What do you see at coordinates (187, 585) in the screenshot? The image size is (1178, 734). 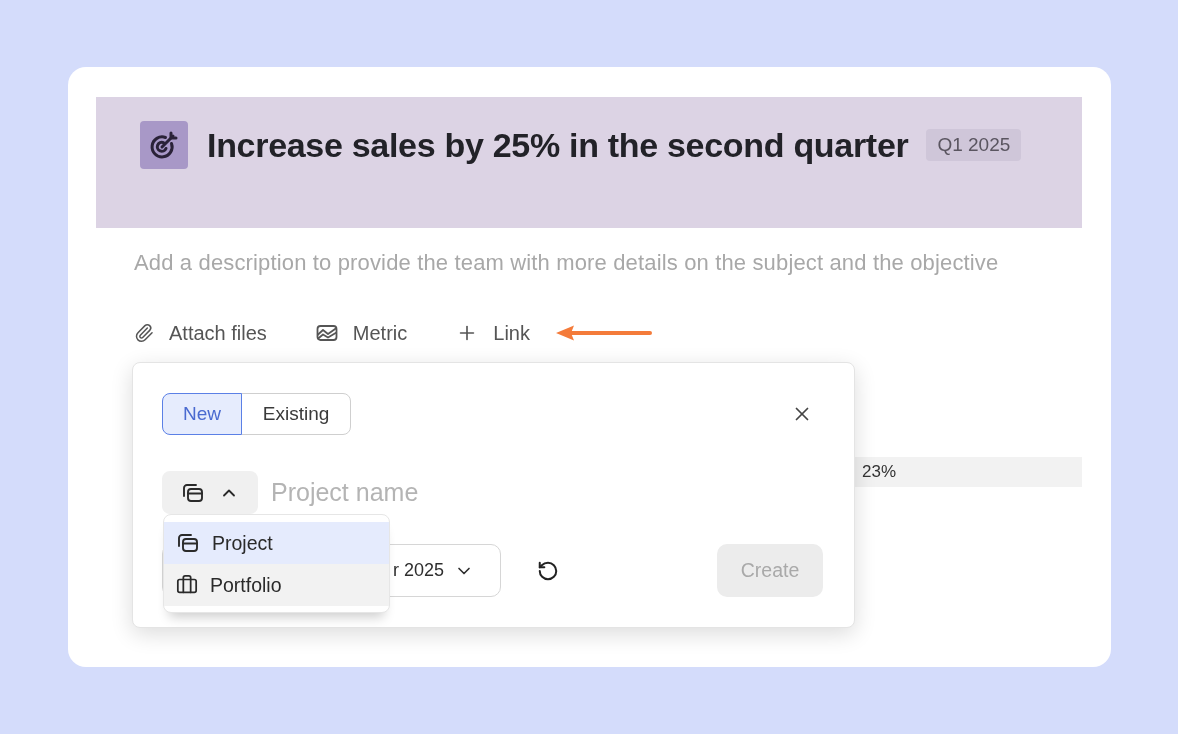 I see `briefcase-icon` at bounding box center [187, 585].